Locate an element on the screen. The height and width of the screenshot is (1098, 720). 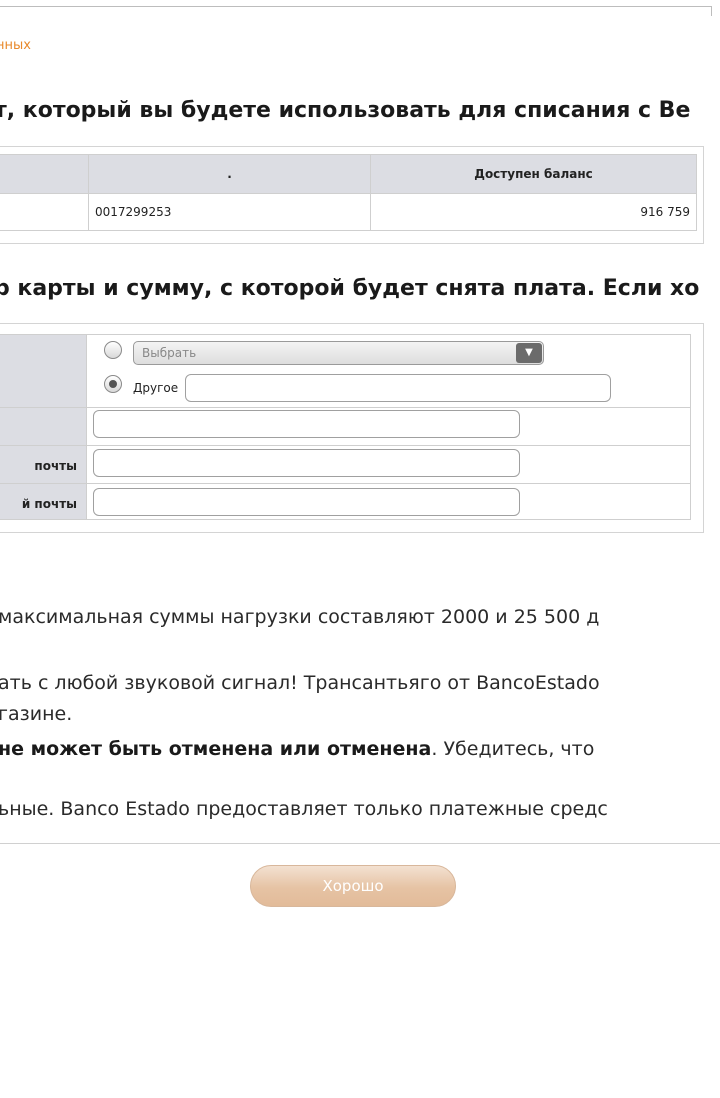
card-number-input is located at coordinates (306, 424).